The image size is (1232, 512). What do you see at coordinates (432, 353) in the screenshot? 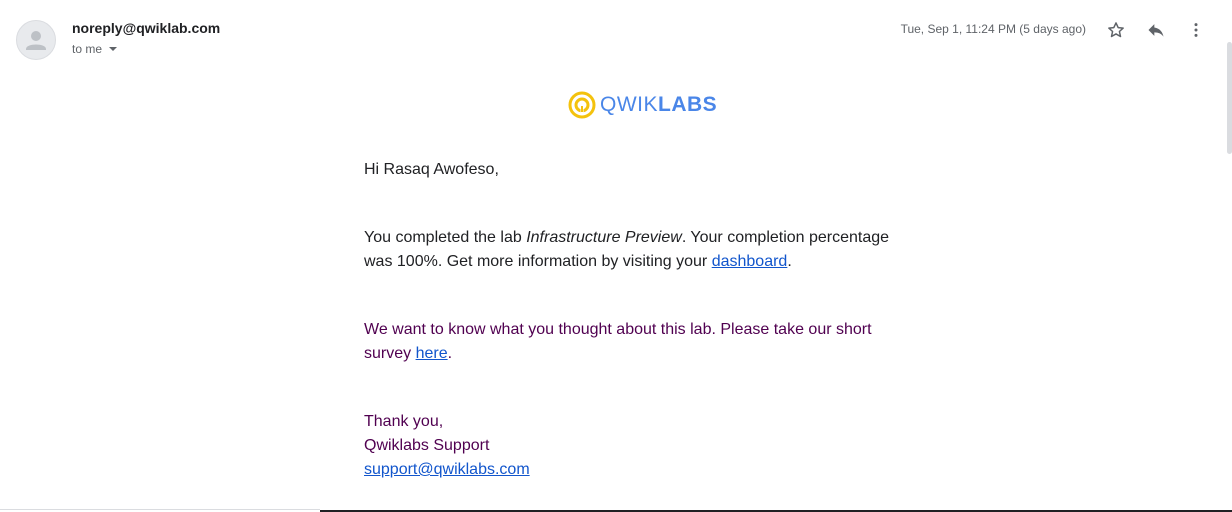
I see `survey-link: here` at bounding box center [432, 353].